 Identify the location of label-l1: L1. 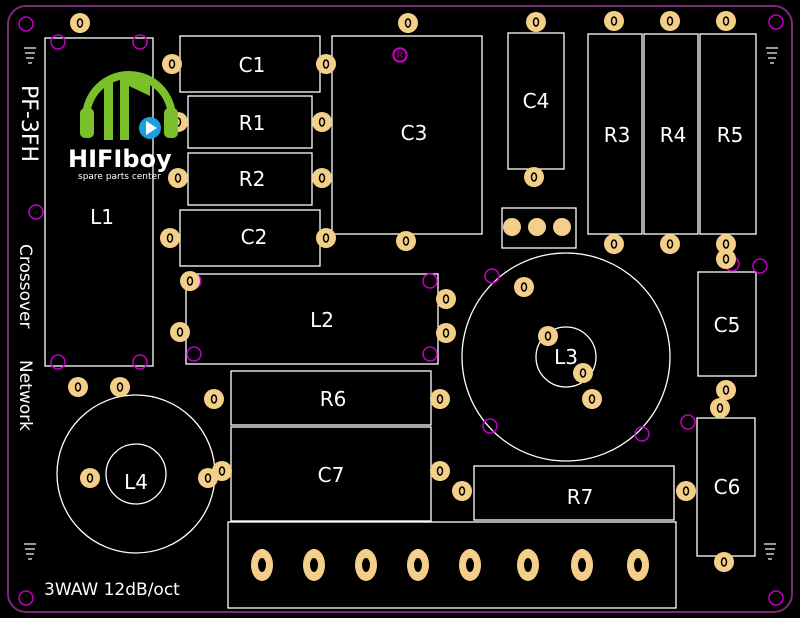
(102, 217).